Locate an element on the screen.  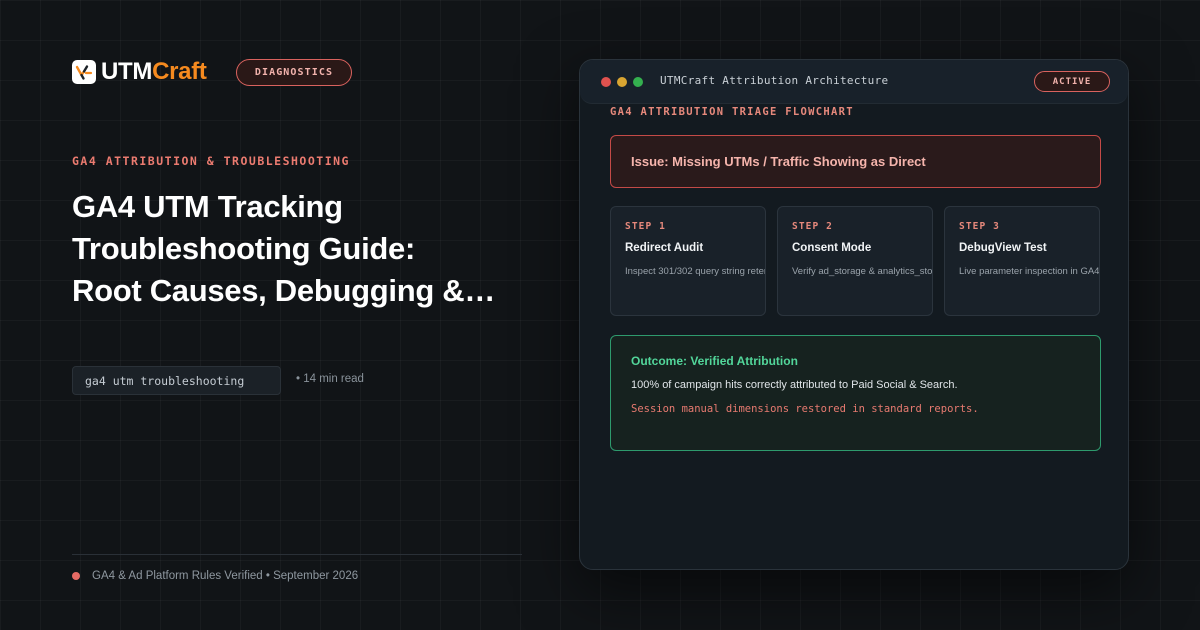
logo-wordmark: UTMCraft is located at coordinates (154, 72).